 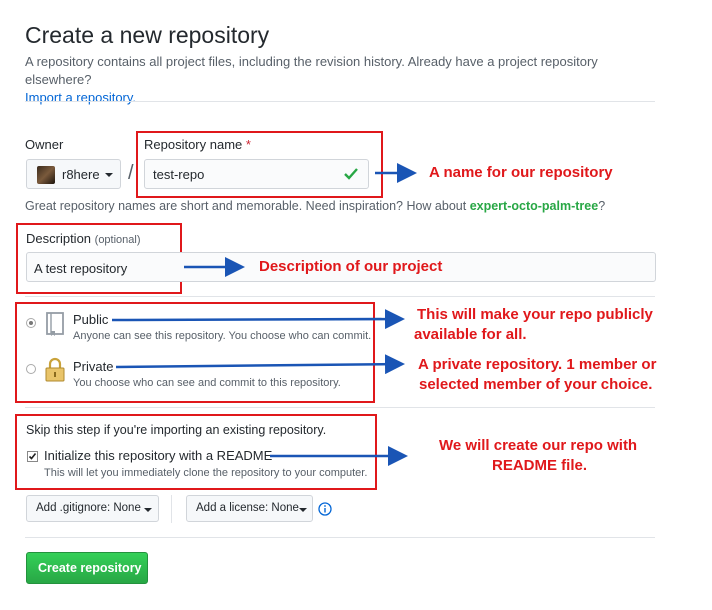 What do you see at coordinates (260, 364) in the screenshot?
I see `arrow-private` at bounding box center [260, 364].